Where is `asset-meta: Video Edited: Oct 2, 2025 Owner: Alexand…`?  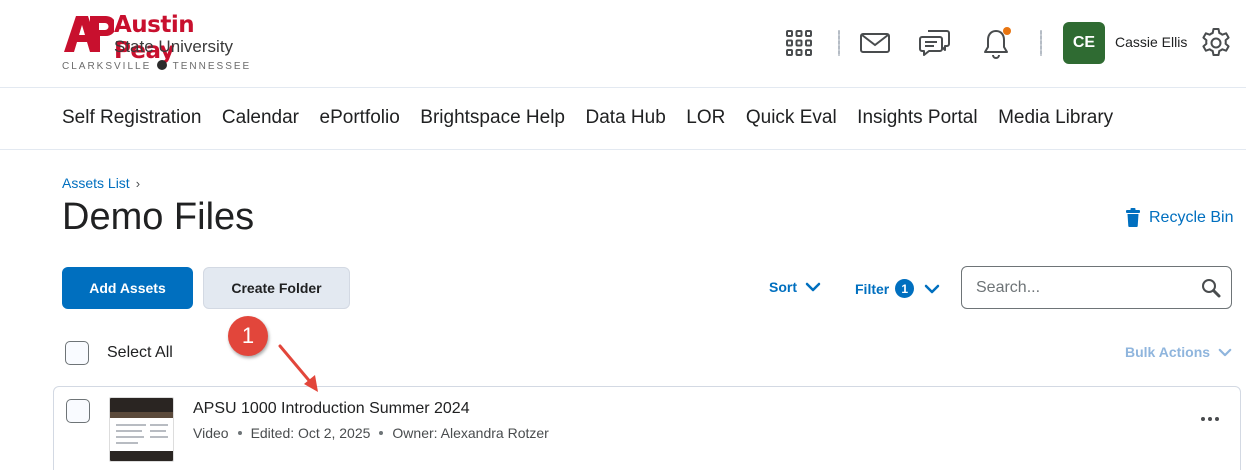
asset-meta: Video Edited: Oct 2, 2025 Owner: Alexand… is located at coordinates (371, 433).